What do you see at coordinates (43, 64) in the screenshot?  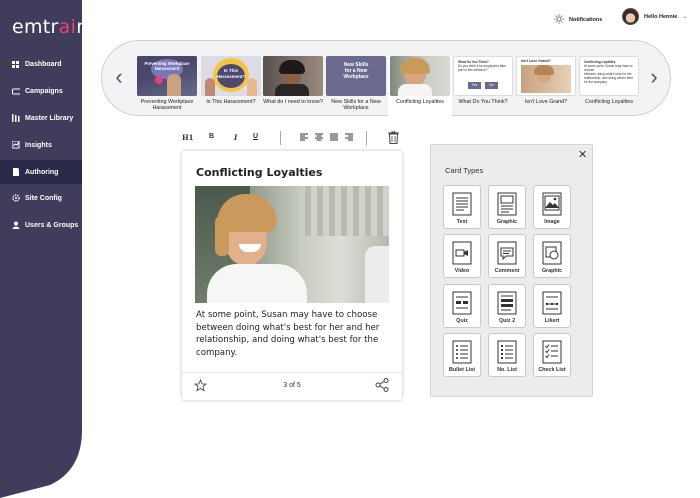 I see `sidebar-item-label: Dashboard` at bounding box center [43, 64].